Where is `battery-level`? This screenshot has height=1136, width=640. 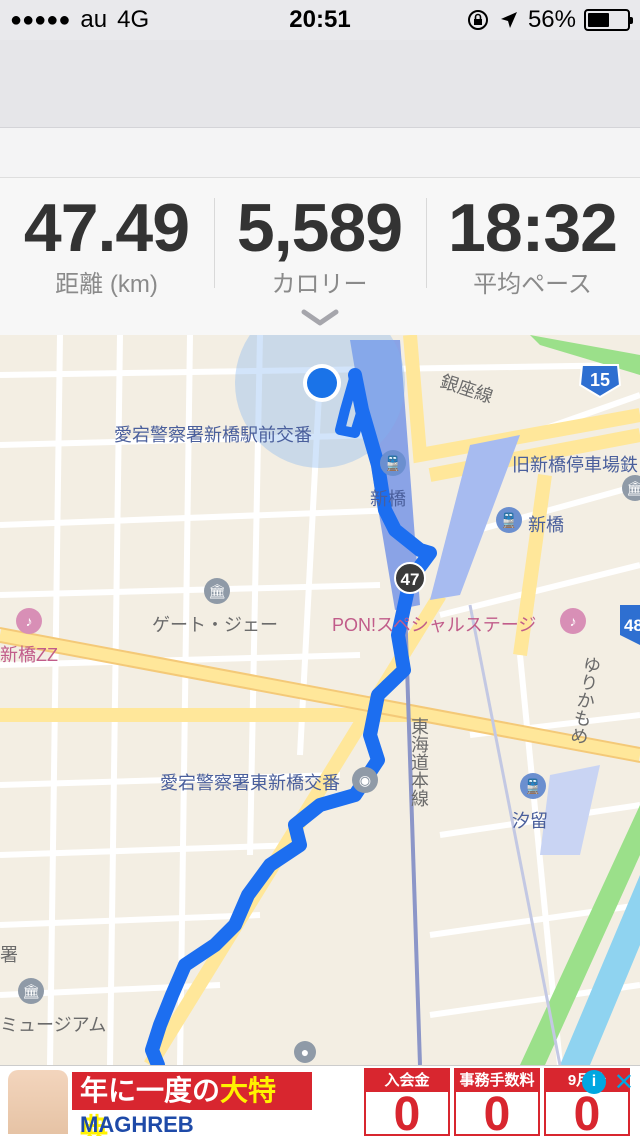
battery-level is located at coordinates (599, 20).